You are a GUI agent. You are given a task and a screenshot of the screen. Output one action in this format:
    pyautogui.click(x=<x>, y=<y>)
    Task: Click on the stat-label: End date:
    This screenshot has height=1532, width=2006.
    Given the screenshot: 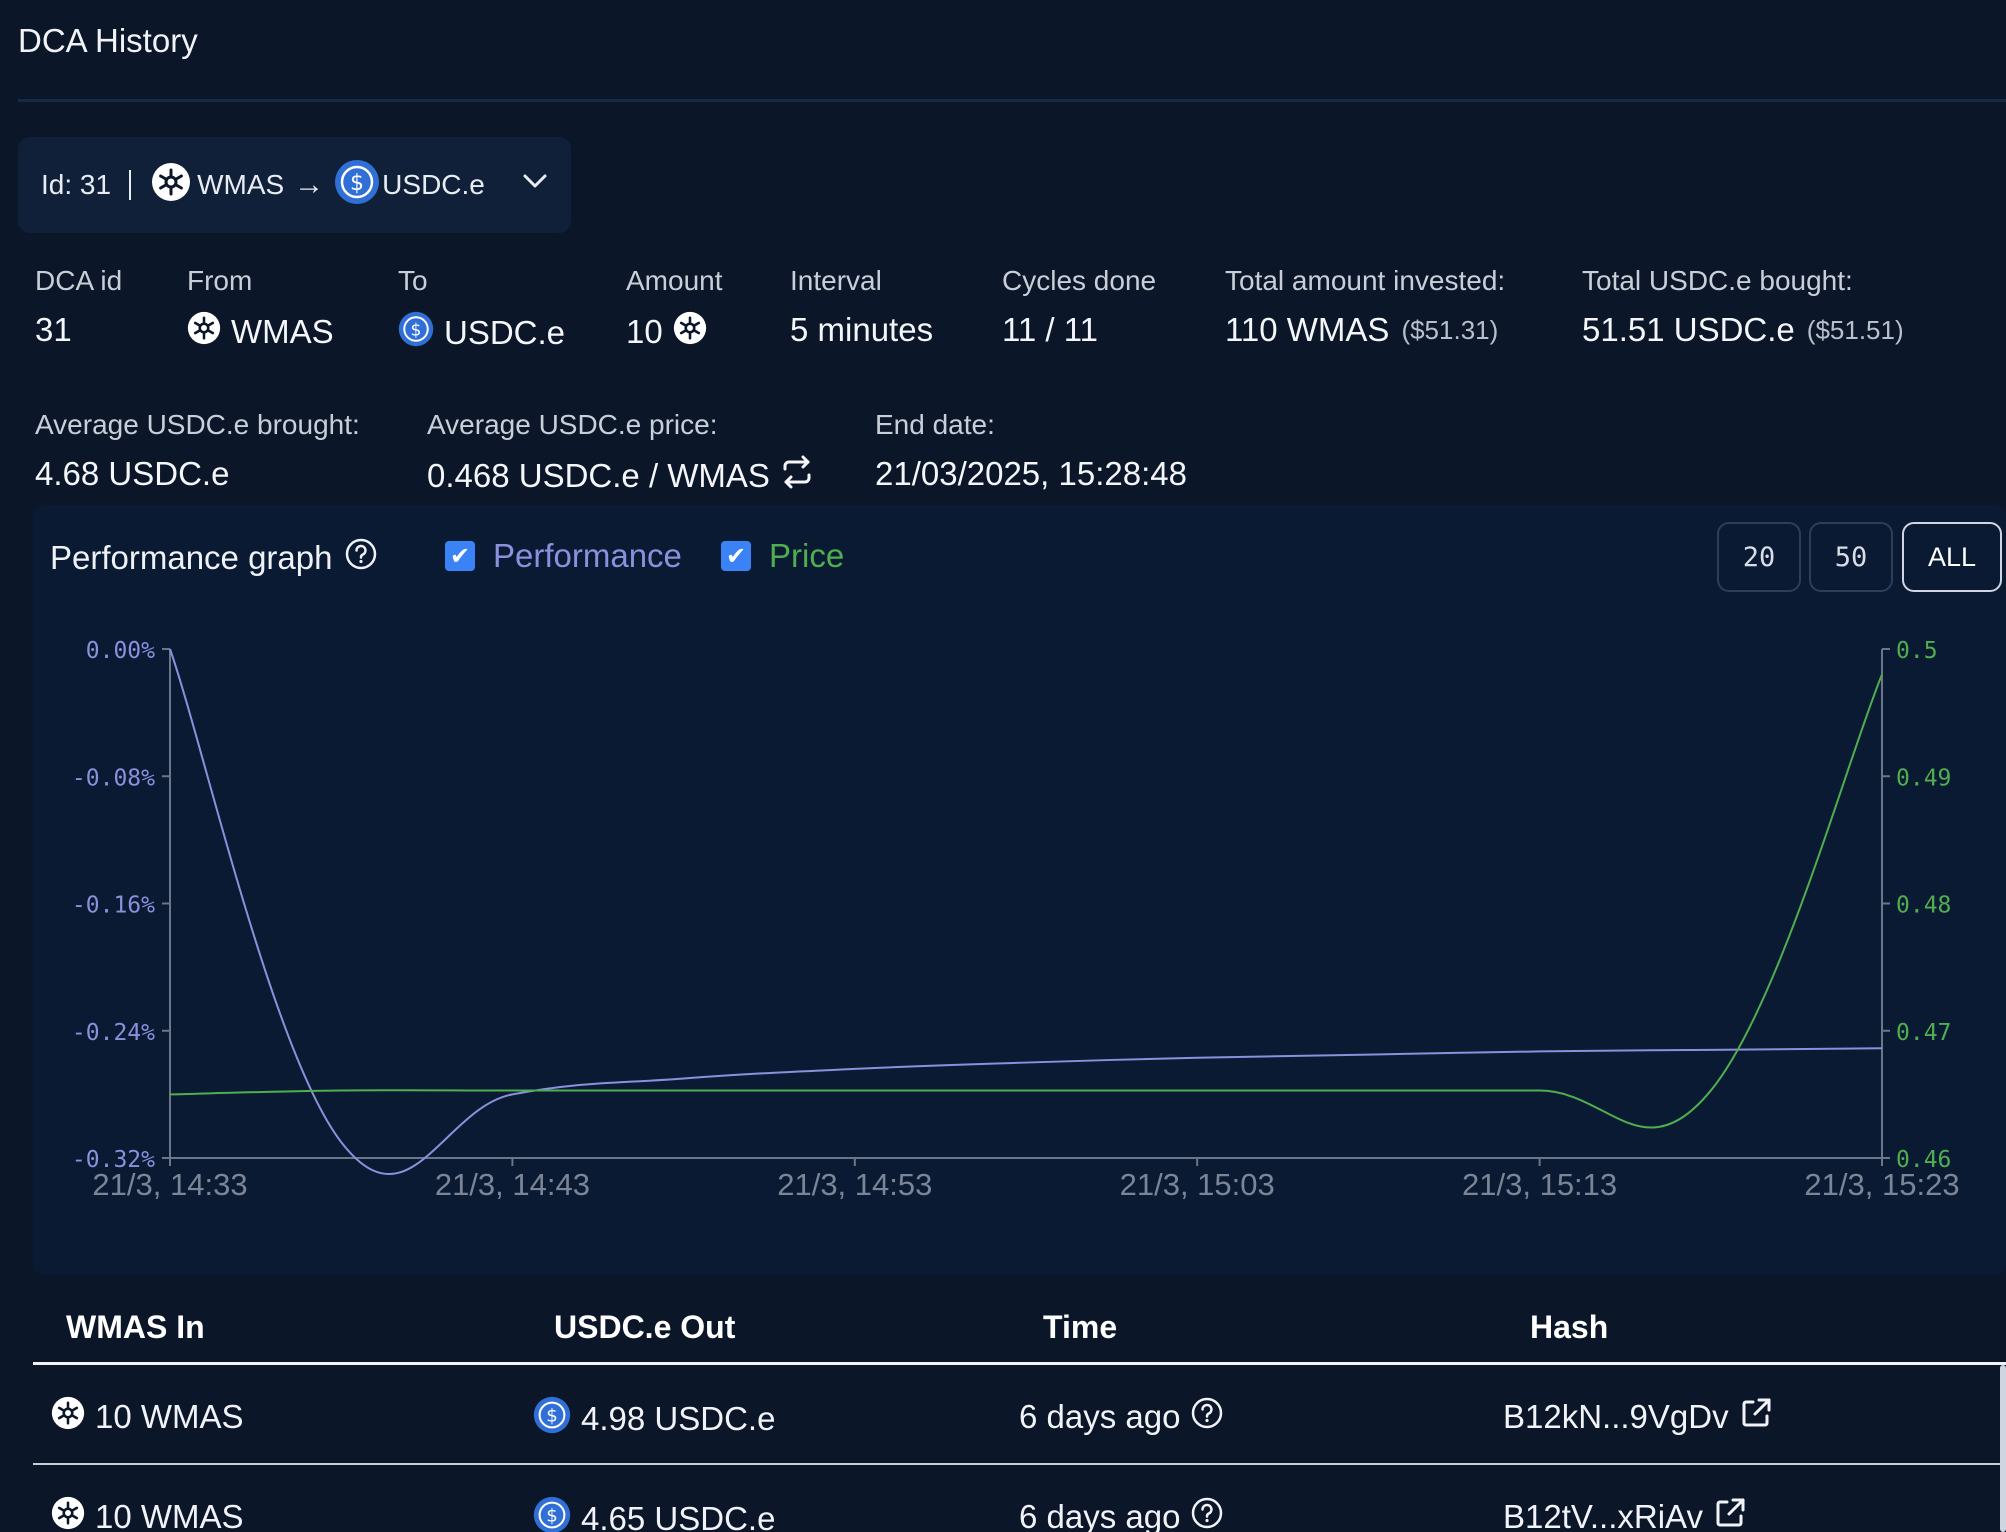 What is the action you would take?
    pyautogui.click(x=935, y=424)
    